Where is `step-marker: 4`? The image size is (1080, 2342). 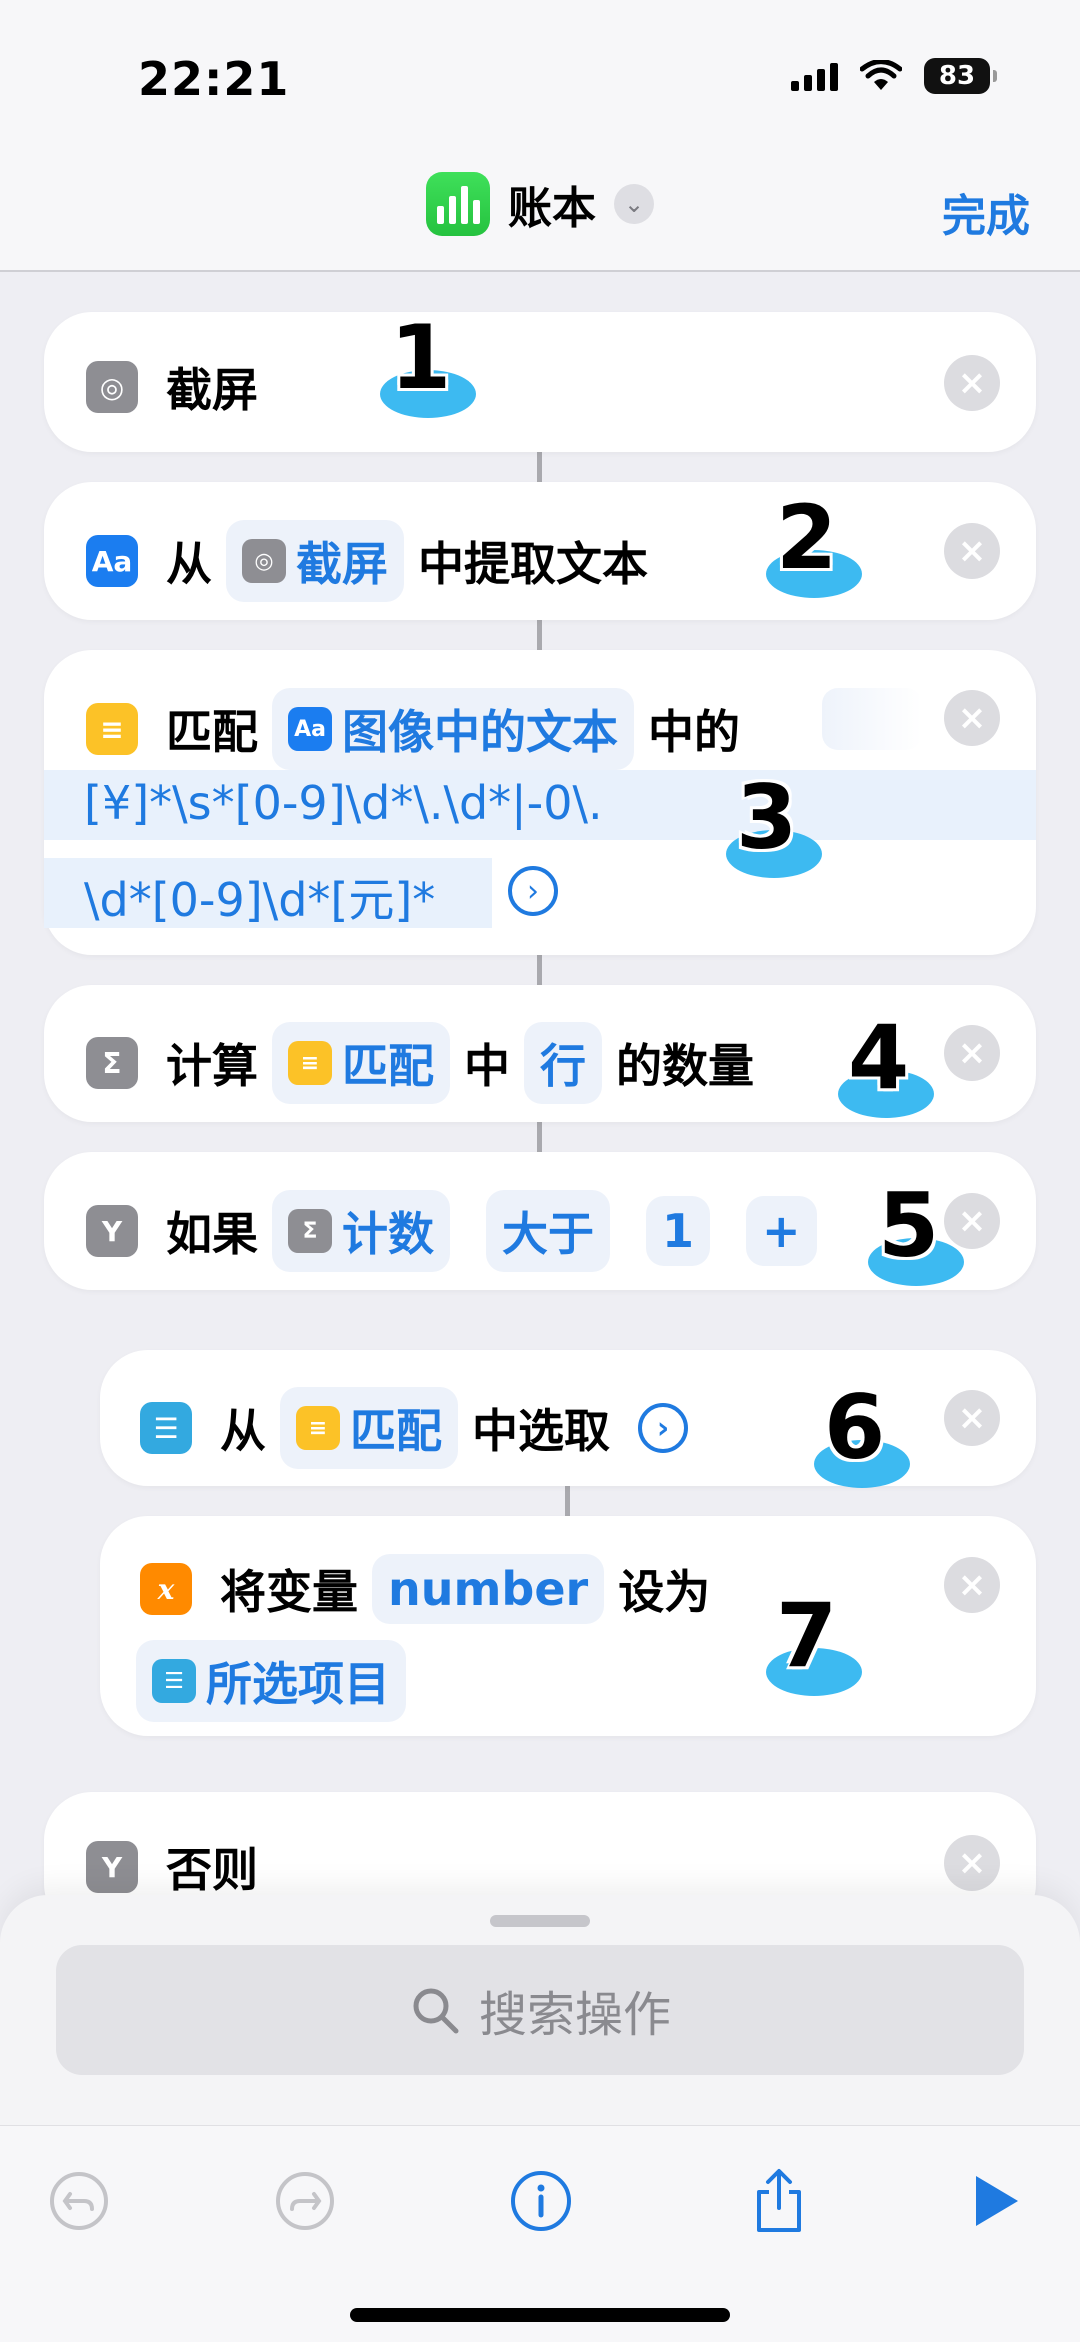 step-marker: 4 is located at coordinates (885, 1062).